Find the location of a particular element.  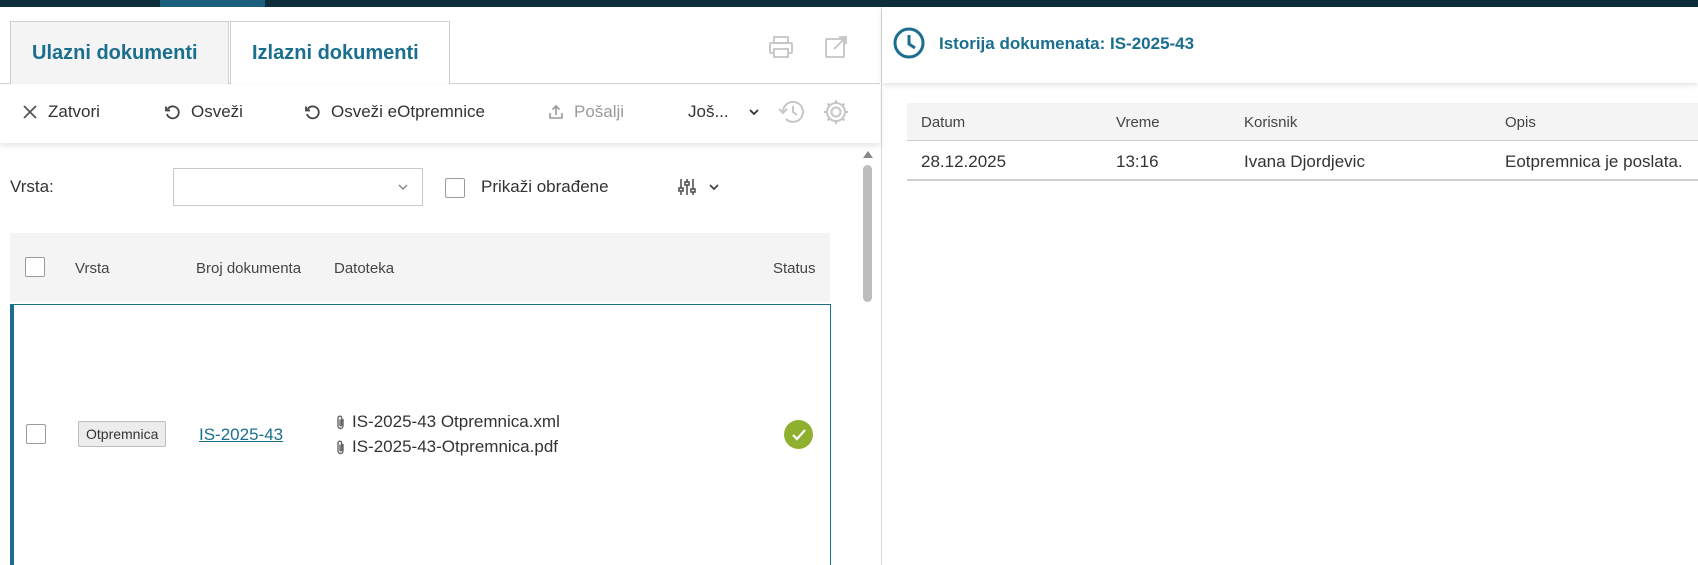

type-badge: Otpremnica is located at coordinates (122, 434).